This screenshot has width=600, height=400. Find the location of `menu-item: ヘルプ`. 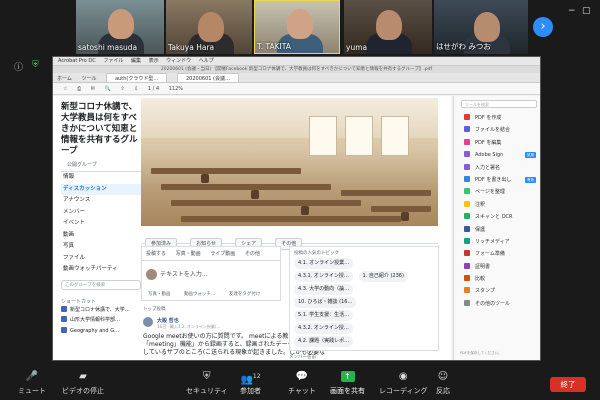

menu-item: ヘルプ is located at coordinates (206, 61).